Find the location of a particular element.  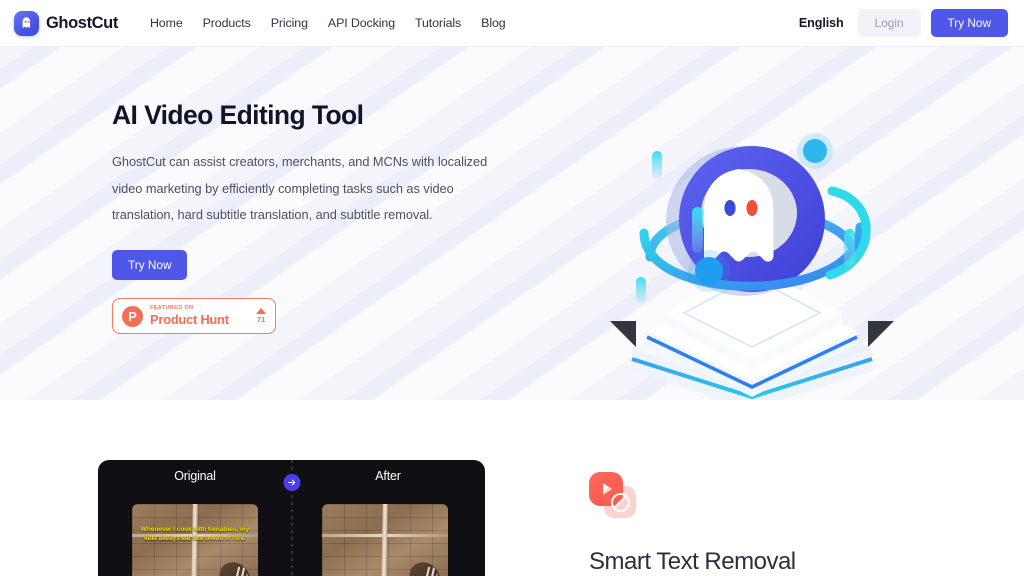

product-hunt-votes: 71 is located at coordinates (261, 316).